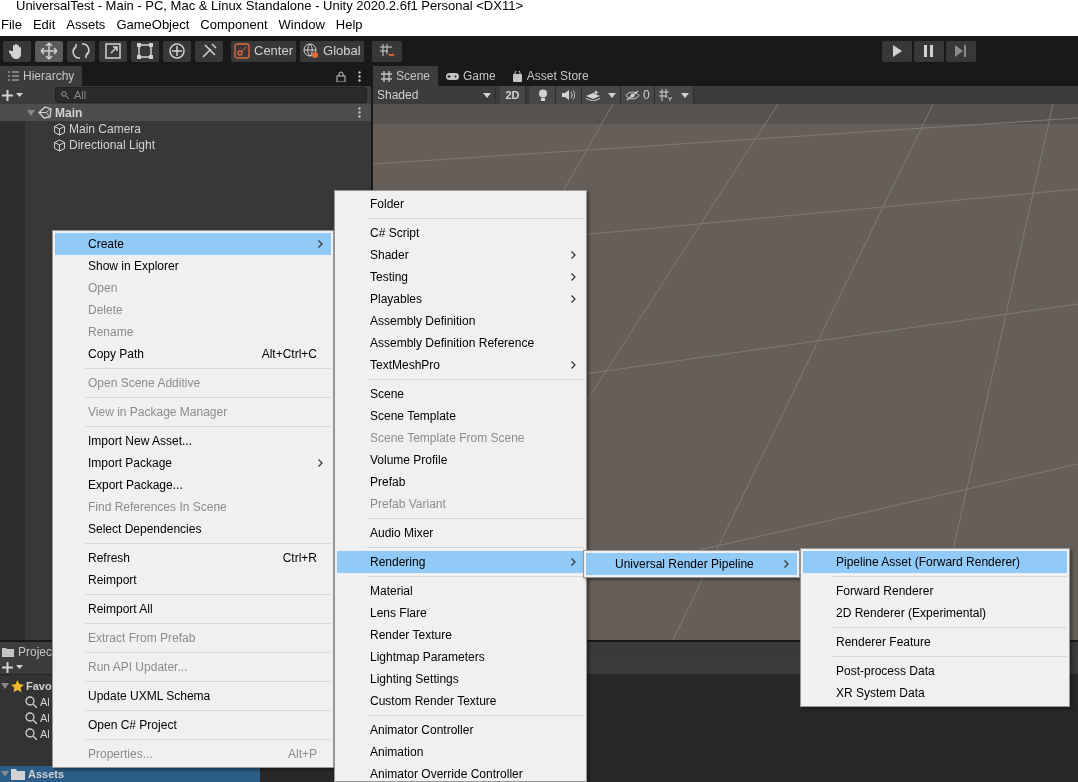 This screenshot has width=1078, height=782. What do you see at coordinates (46, 774) in the screenshot?
I see `tree-item-label: Assets` at bounding box center [46, 774].